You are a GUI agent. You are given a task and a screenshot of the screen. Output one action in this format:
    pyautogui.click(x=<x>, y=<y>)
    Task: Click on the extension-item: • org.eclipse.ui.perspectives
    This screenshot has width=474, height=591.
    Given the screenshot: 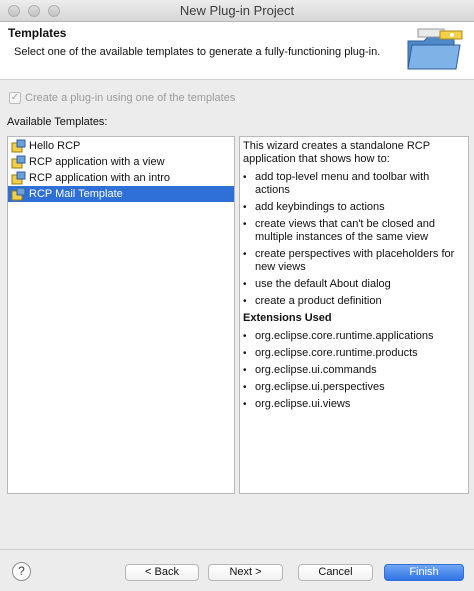 What is the action you would take?
    pyautogui.click(x=314, y=387)
    